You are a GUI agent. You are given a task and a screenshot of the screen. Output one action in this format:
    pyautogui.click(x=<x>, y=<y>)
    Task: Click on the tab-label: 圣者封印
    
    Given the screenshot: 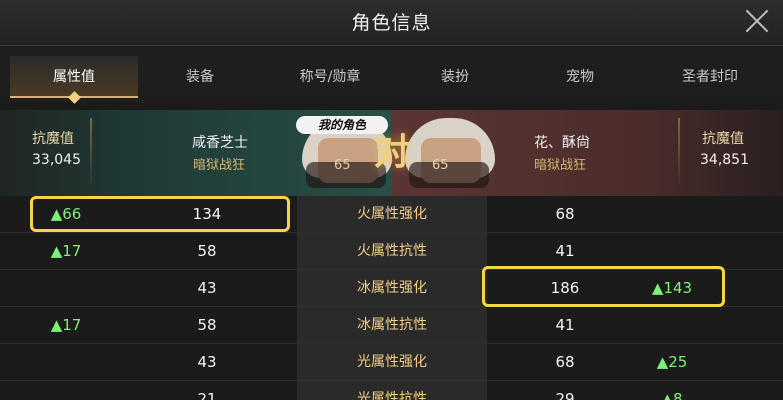 What is the action you would take?
    pyautogui.click(x=710, y=77)
    